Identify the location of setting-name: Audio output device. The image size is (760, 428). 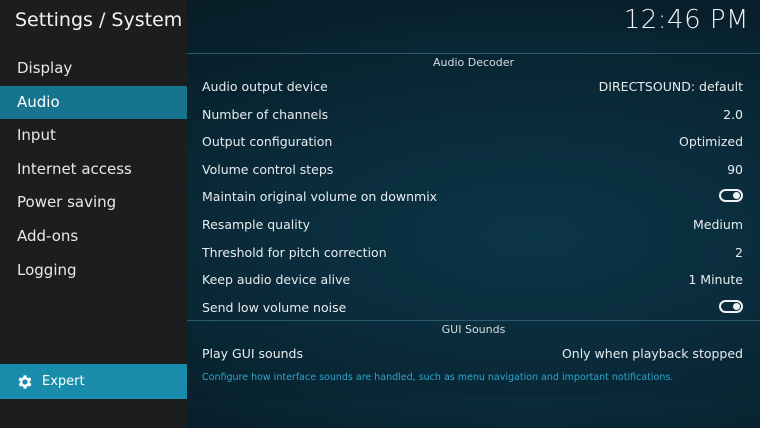
(265, 86).